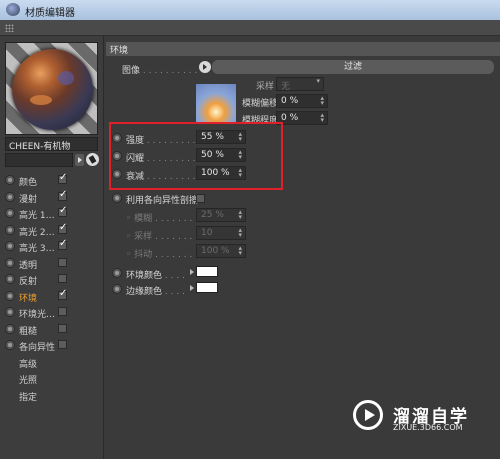 The width and height of the screenshot is (500, 459). What do you see at coordinates (303, 49) in the screenshot?
I see `section-header: 环境` at bounding box center [303, 49].